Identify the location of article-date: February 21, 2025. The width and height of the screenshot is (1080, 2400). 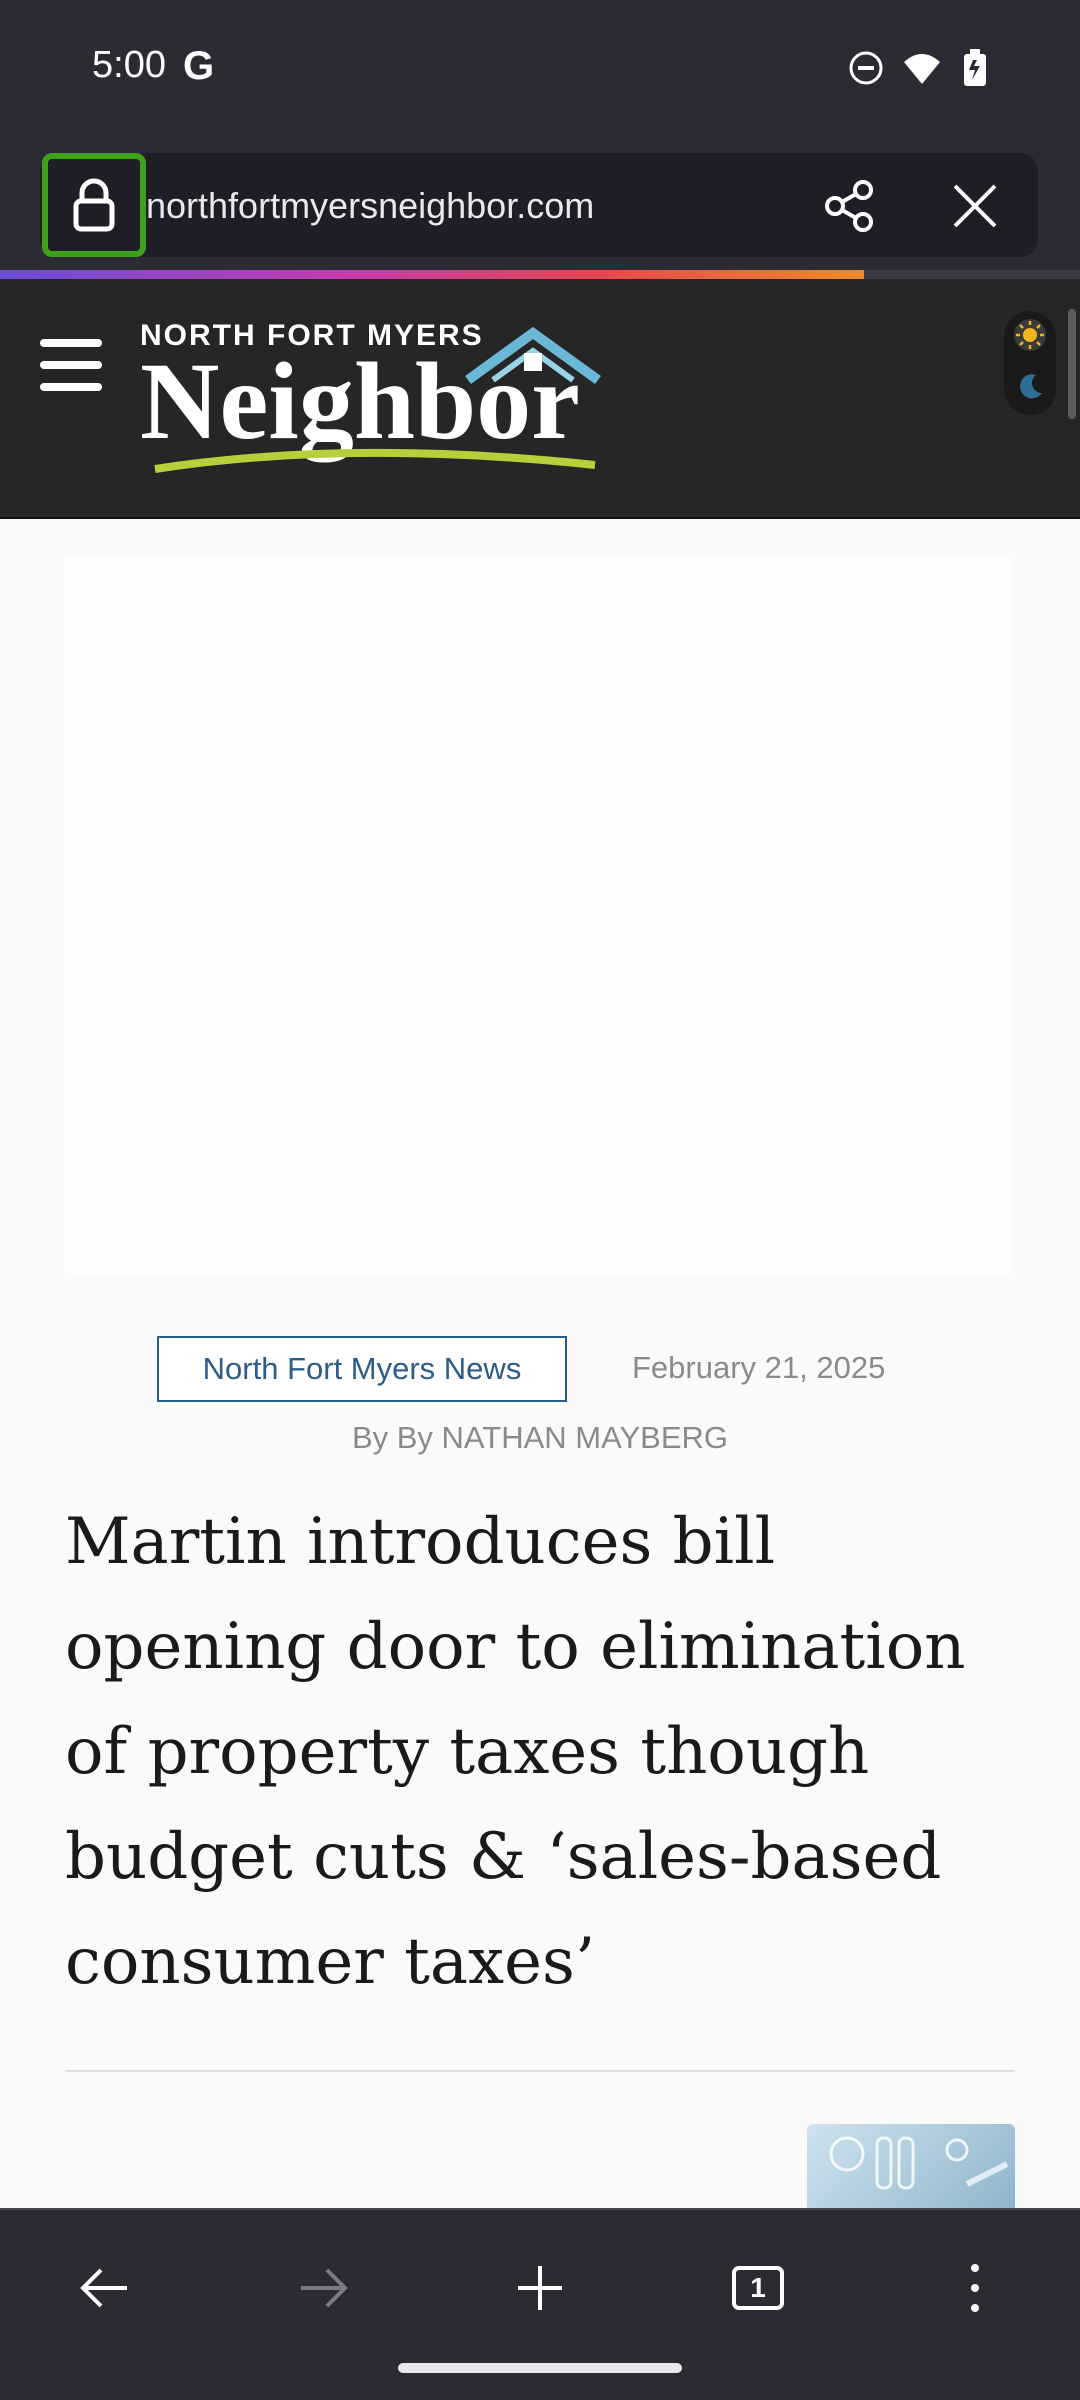
(759, 1367).